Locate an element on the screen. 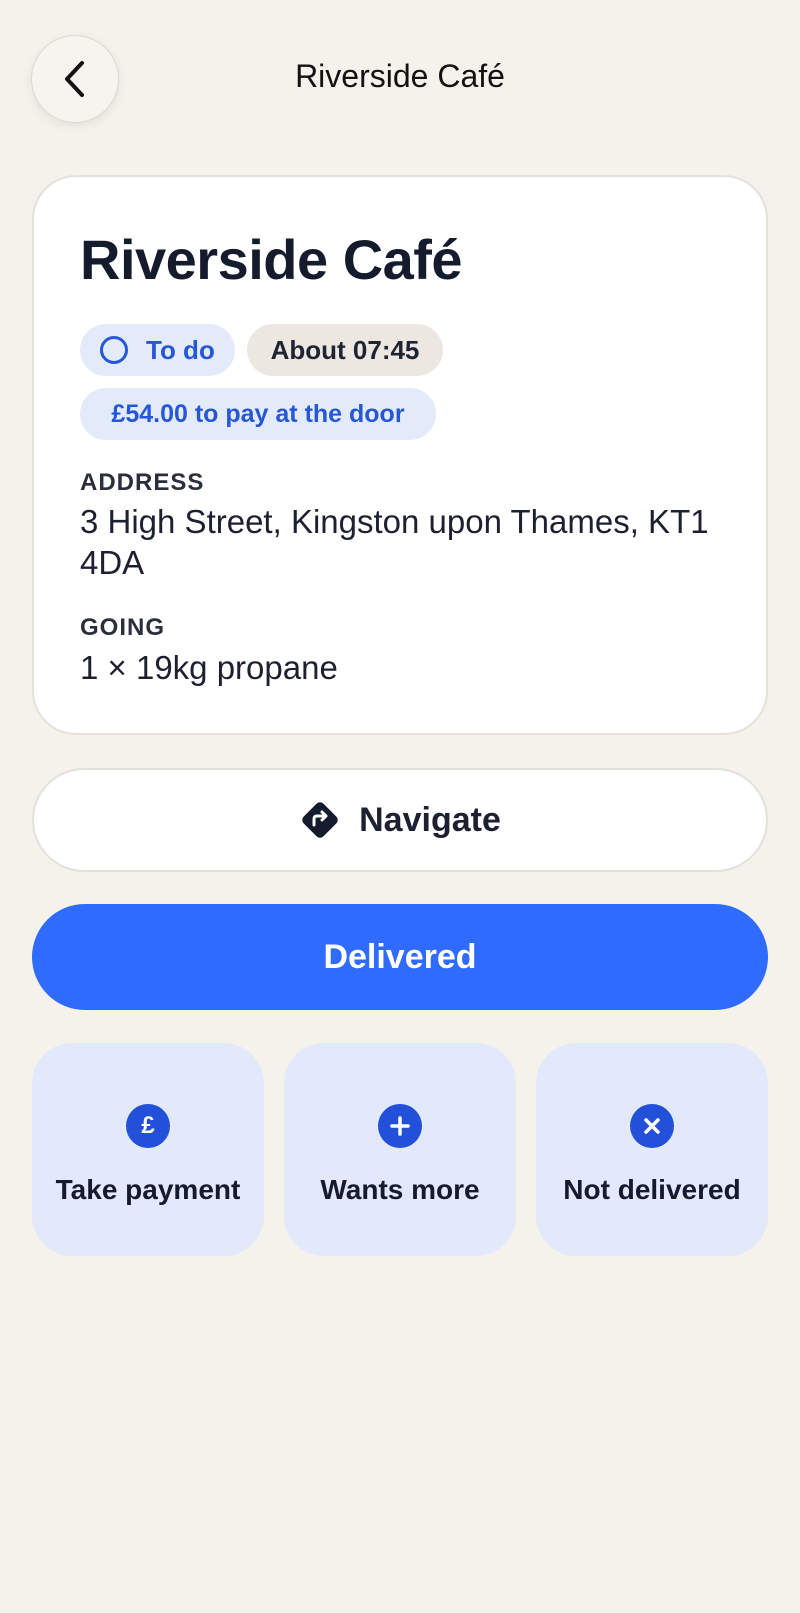  pound-glyph: £ is located at coordinates (148, 1125).